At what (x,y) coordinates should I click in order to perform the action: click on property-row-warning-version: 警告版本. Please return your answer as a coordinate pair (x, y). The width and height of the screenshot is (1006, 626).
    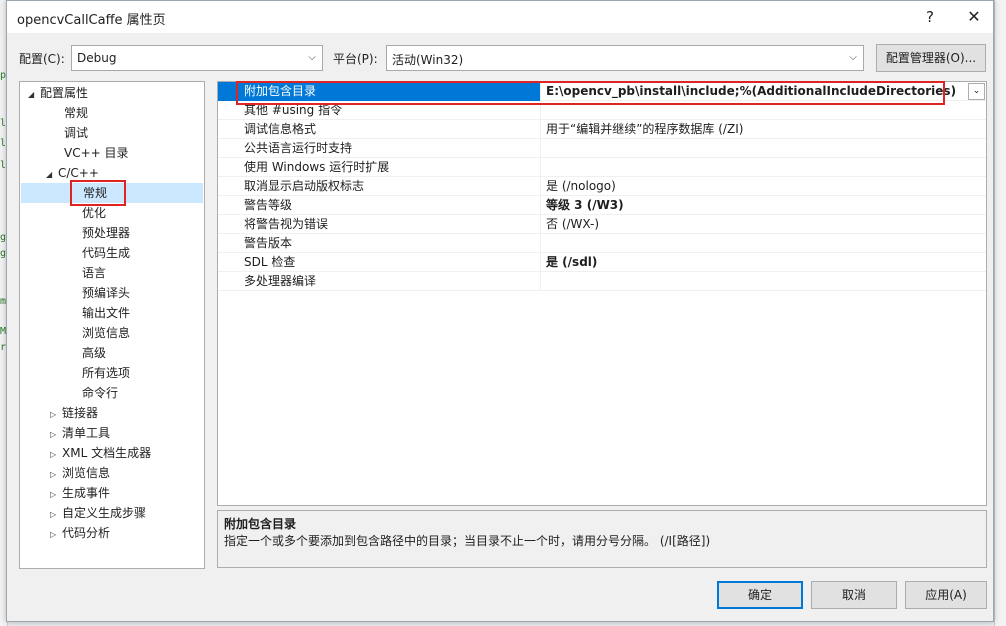
    Looking at the image, I should click on (602, 243).